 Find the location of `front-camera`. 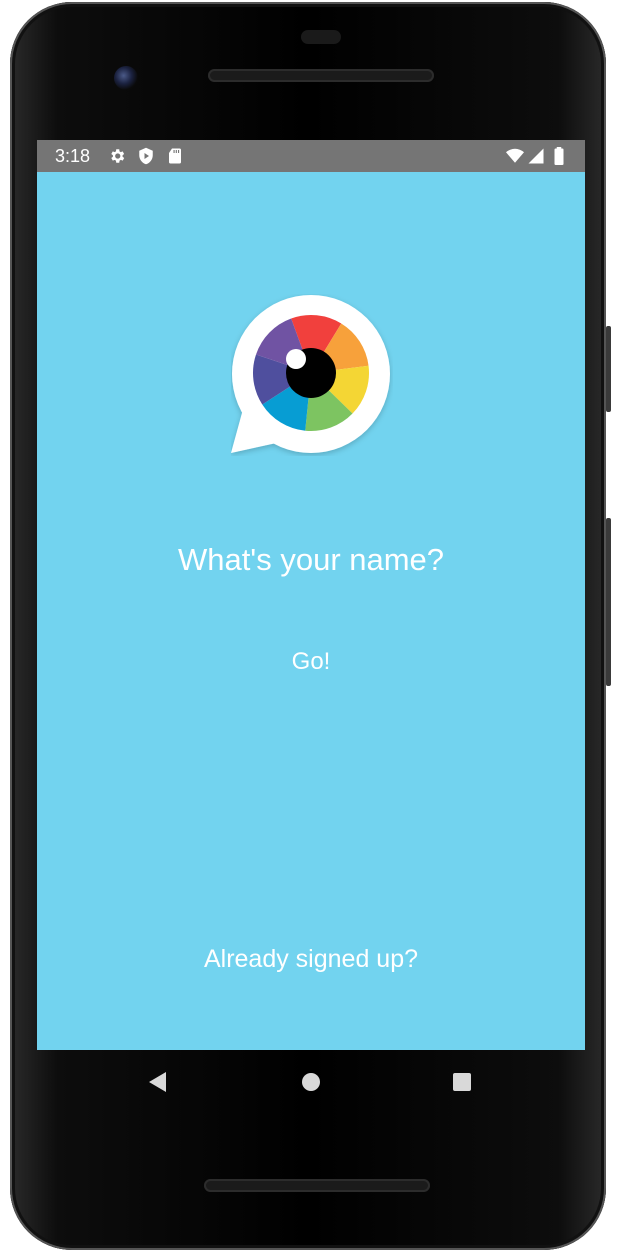

front-camera is located at coordinates (126, 78).